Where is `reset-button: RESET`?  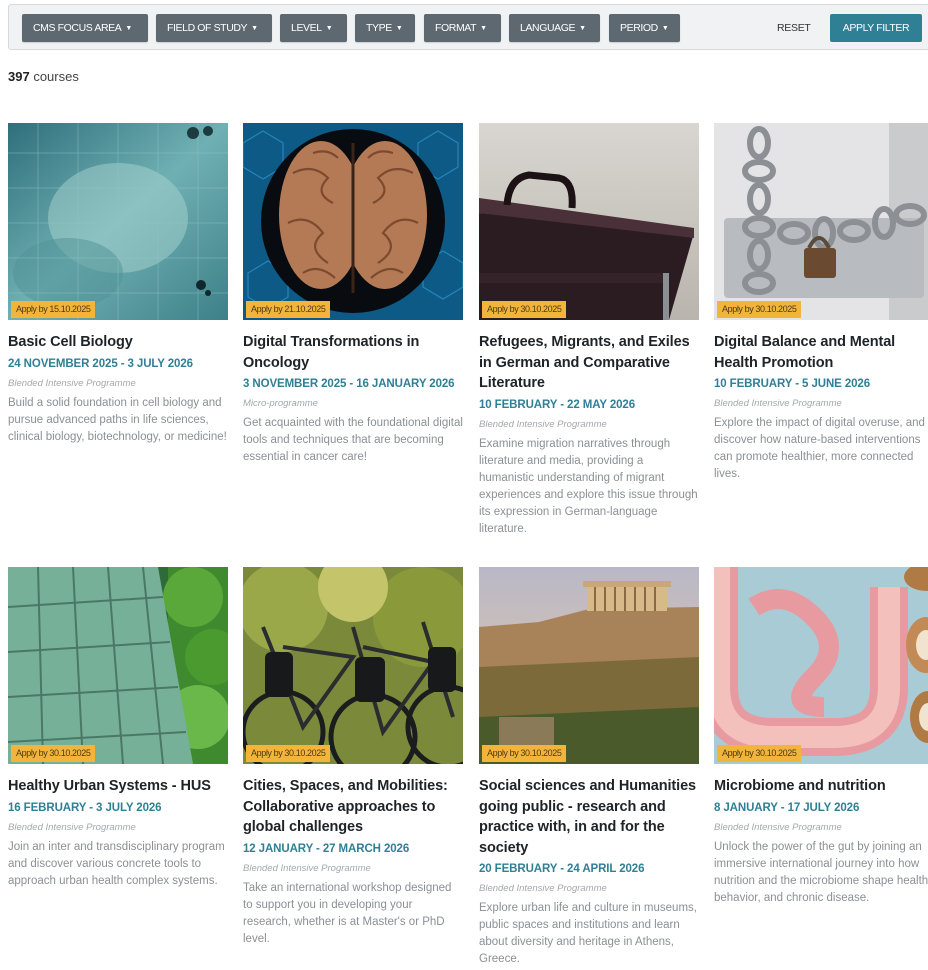 reset-button: RESET is located at coordinates (794, 28).